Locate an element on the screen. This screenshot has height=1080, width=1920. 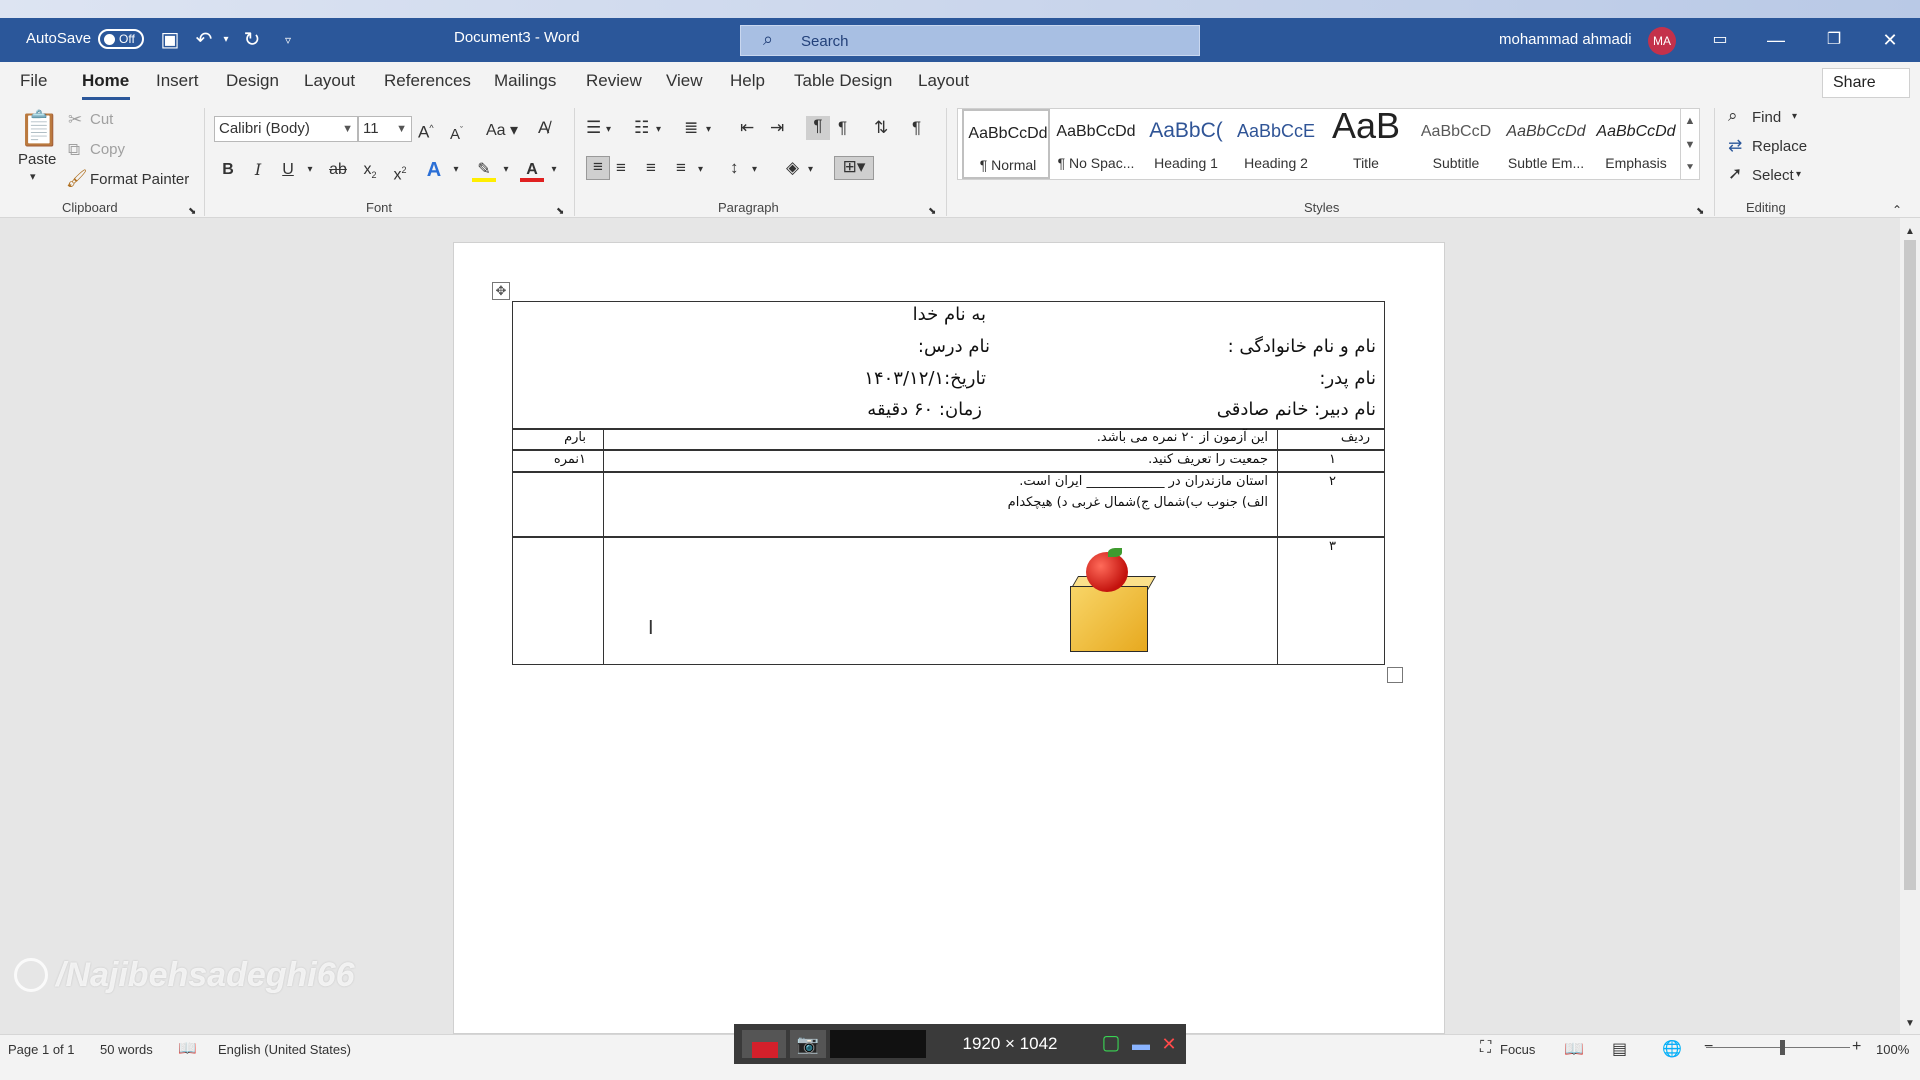
print-layout-icon: ▤ is located at coordinates (1619, 1049).